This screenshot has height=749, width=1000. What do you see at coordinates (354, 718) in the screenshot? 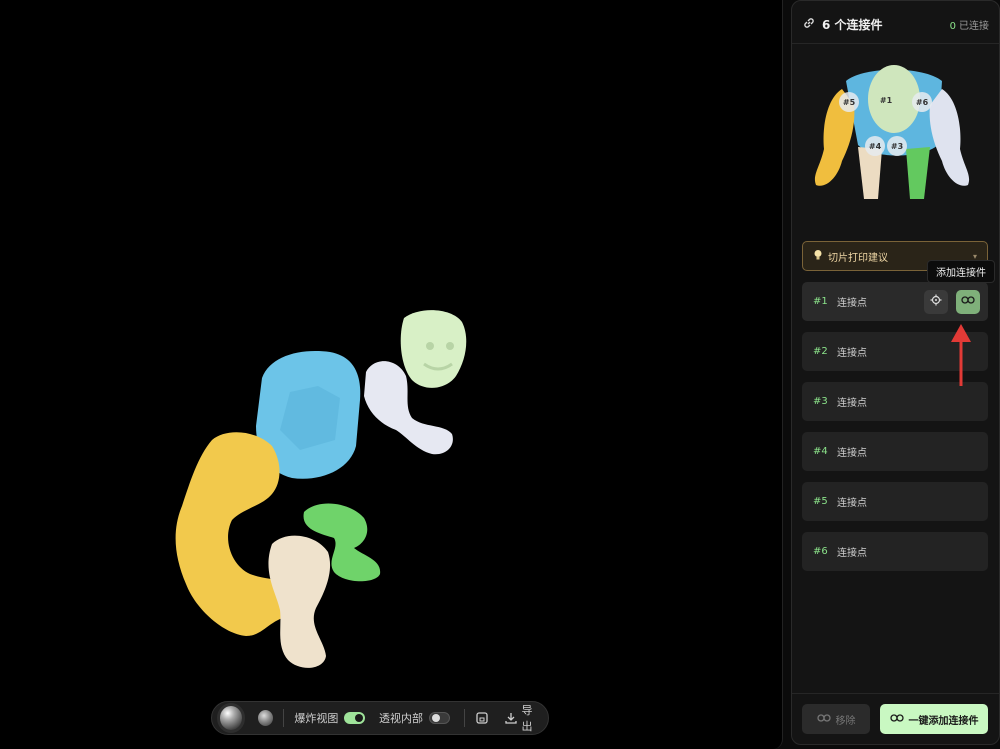
I see `explode-view-toggle` at bounding box center [354, 718].